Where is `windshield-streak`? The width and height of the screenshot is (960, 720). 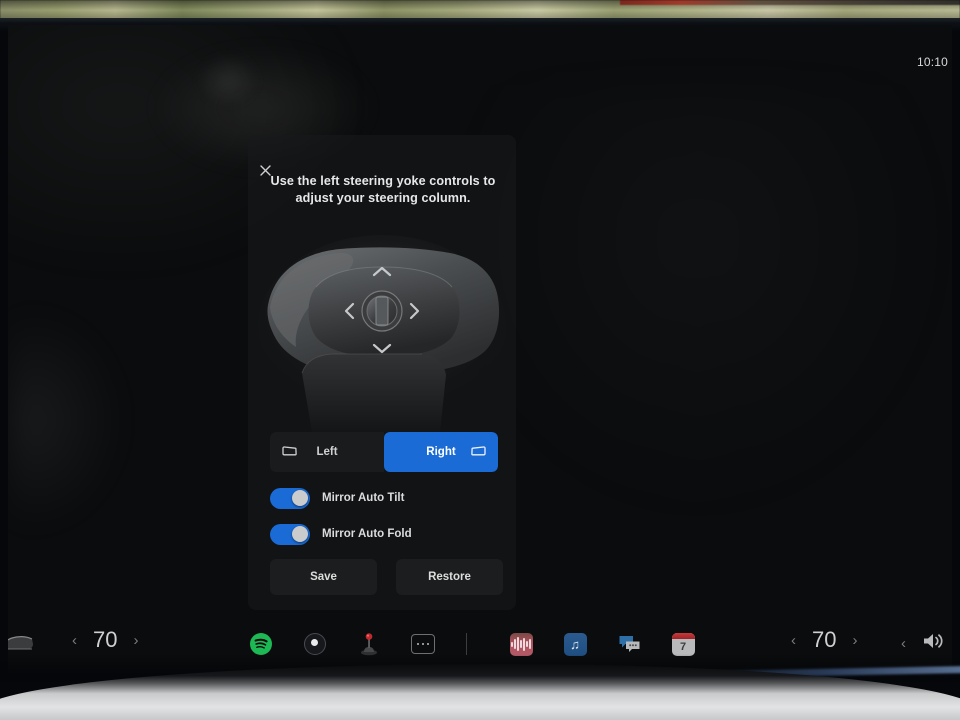
windshield-streak is located at coordinates (790, 2).